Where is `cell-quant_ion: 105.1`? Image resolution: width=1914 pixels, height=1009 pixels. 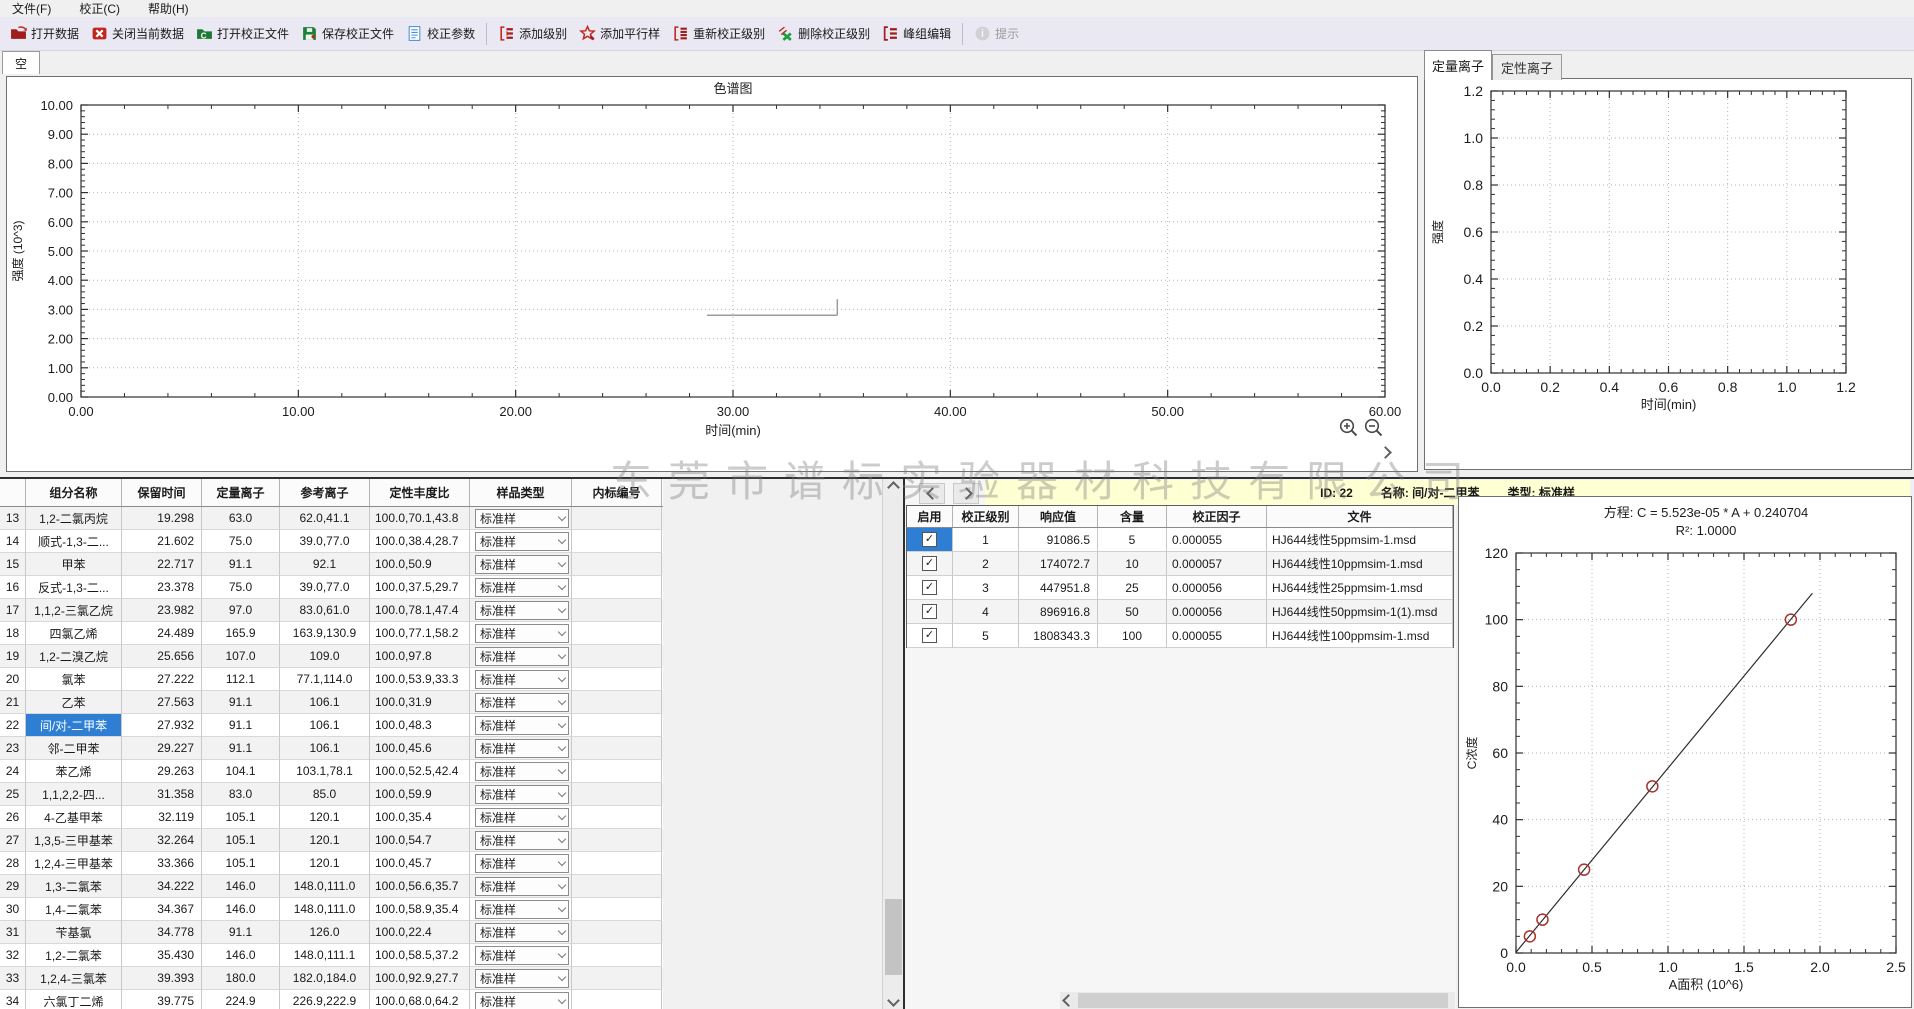
cell-quant_ion: 105.1 is located at coordinates (241, 817).